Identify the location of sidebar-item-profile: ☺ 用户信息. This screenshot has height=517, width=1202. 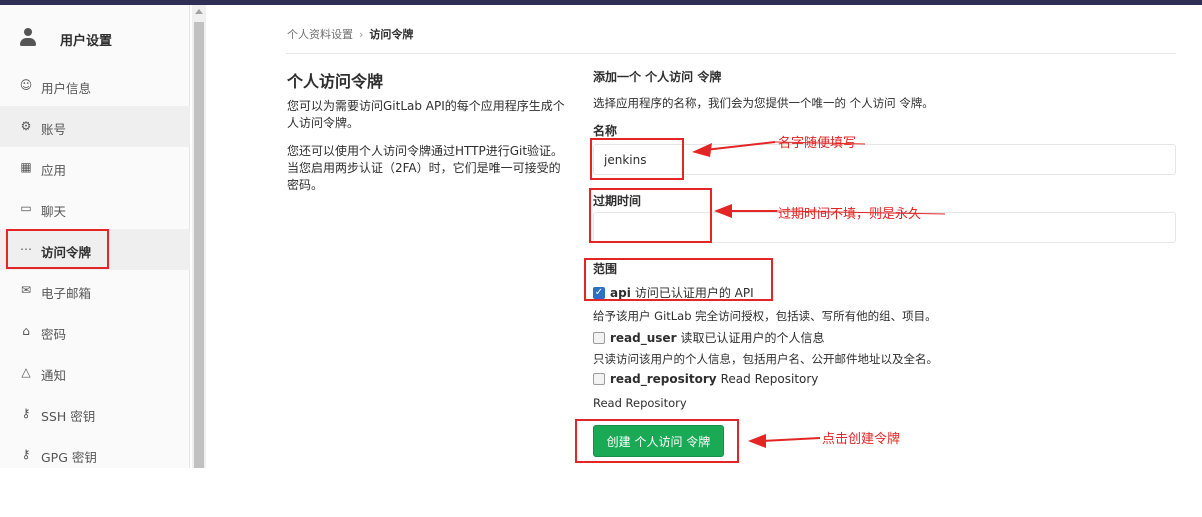
(95, 85).